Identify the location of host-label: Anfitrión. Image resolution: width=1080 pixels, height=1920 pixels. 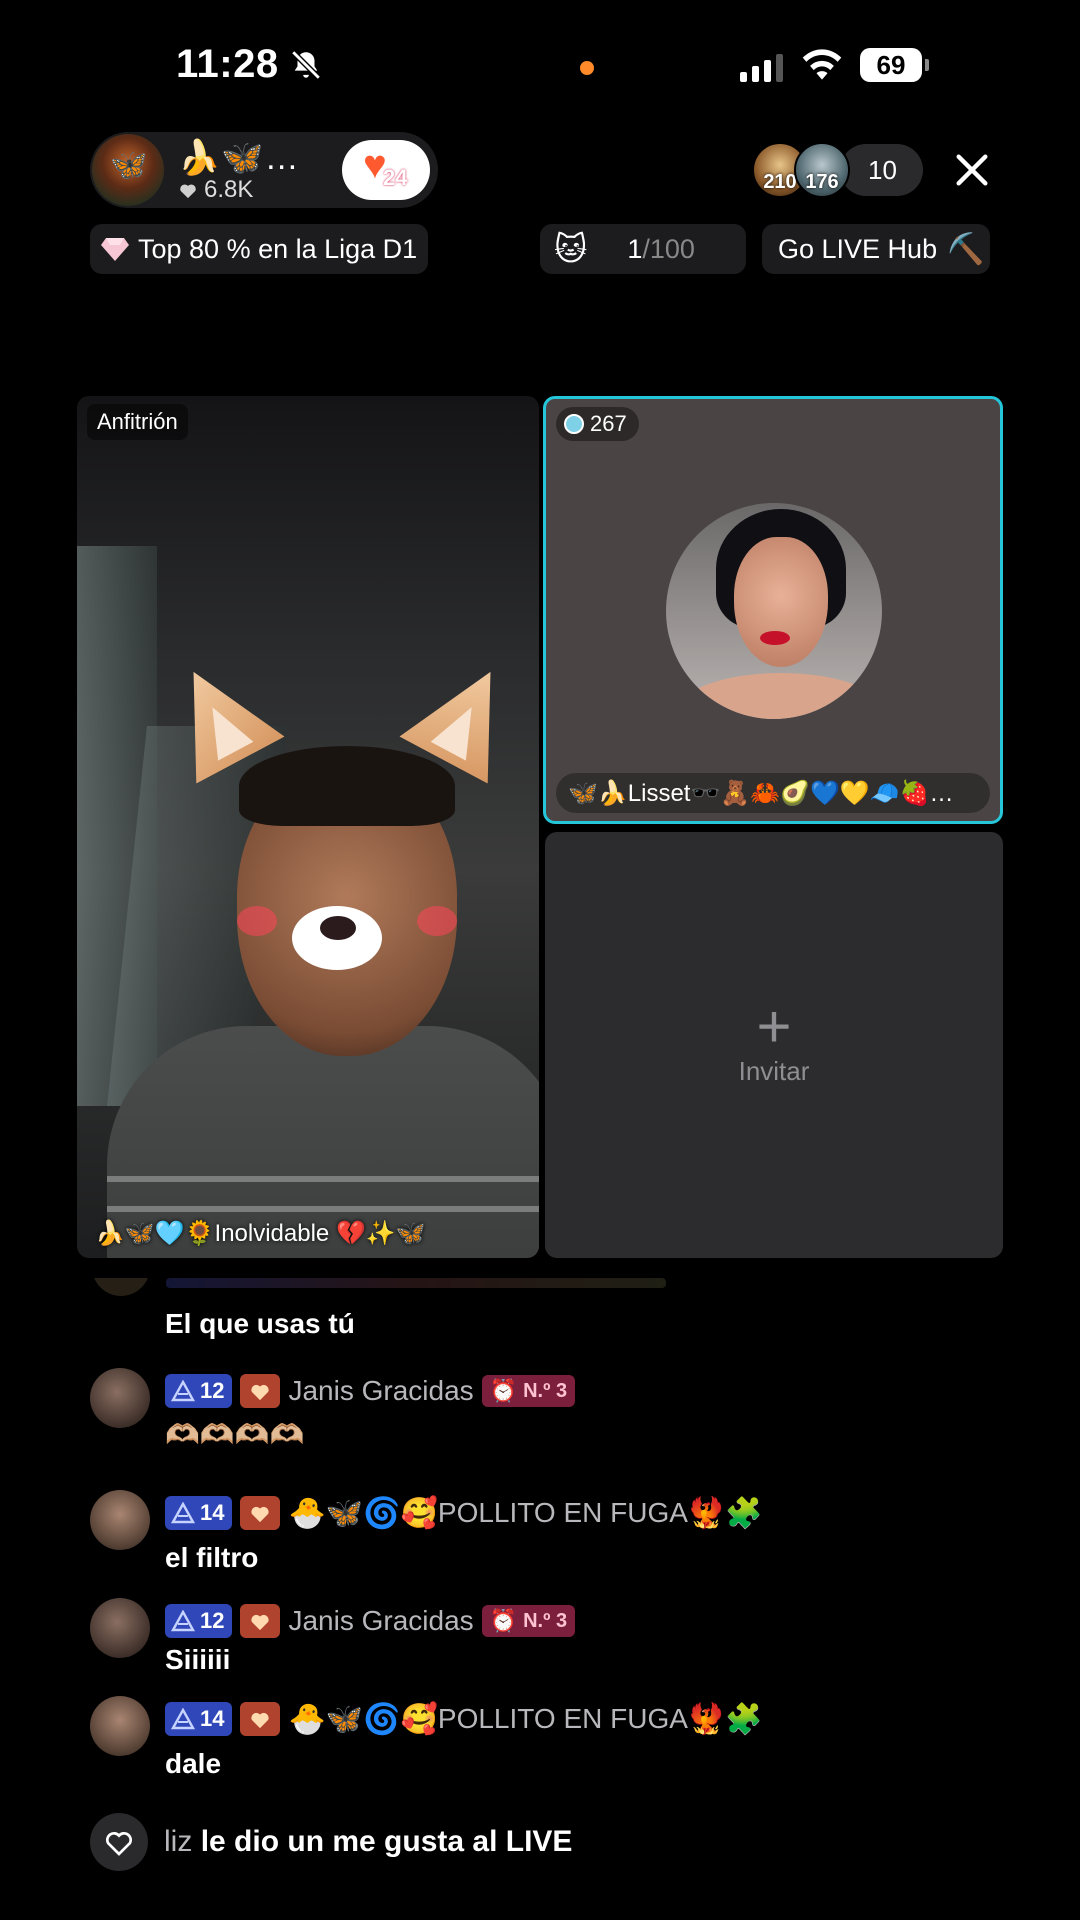
(137, 422).